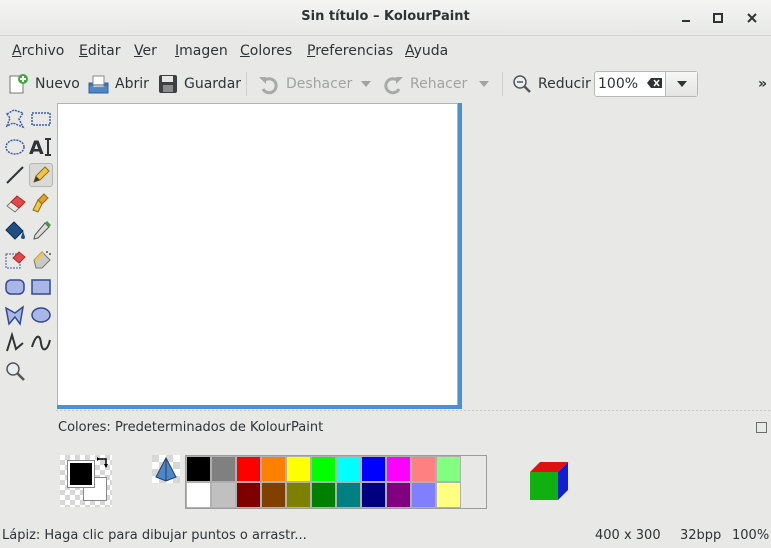 Image resolution: width=771 pixels, height=548 pixels. What do you see at coordinates (199, 84) in the screenshot?
I see `save-button: Guardar` at bounding box center [199, 84].